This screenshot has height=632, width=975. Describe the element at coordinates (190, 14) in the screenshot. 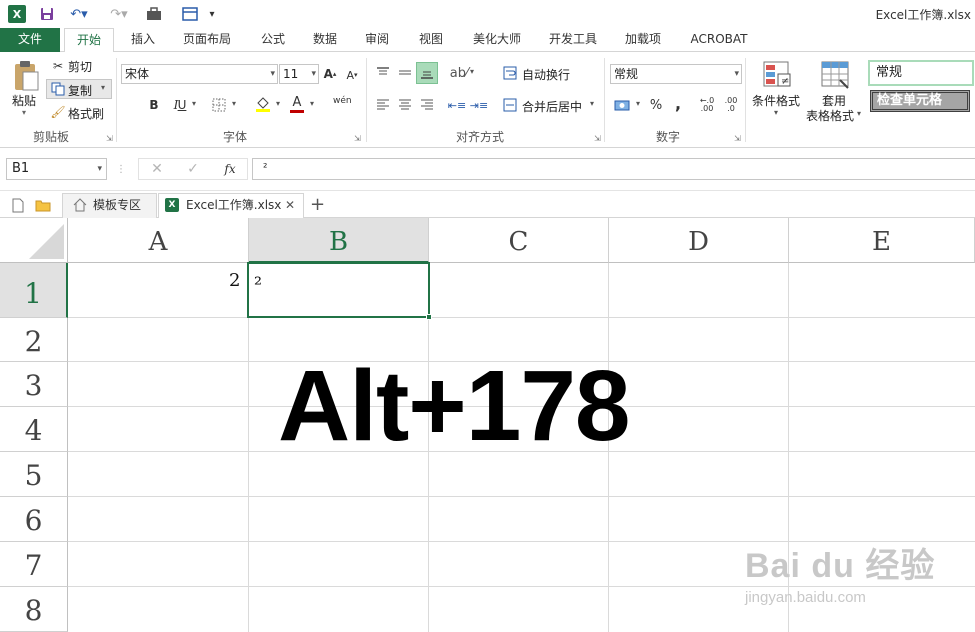

I see `form-icon` at that location.